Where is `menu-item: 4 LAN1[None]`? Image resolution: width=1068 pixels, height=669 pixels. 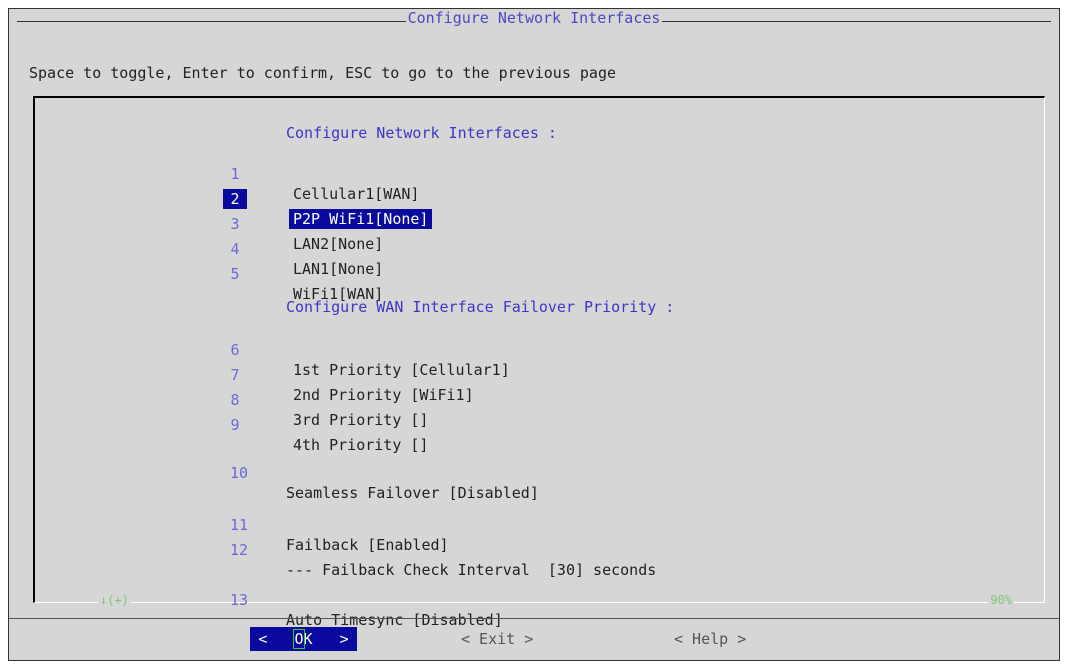 menu-item: 4 LAN1[None] is located at coordinates (209, 248).